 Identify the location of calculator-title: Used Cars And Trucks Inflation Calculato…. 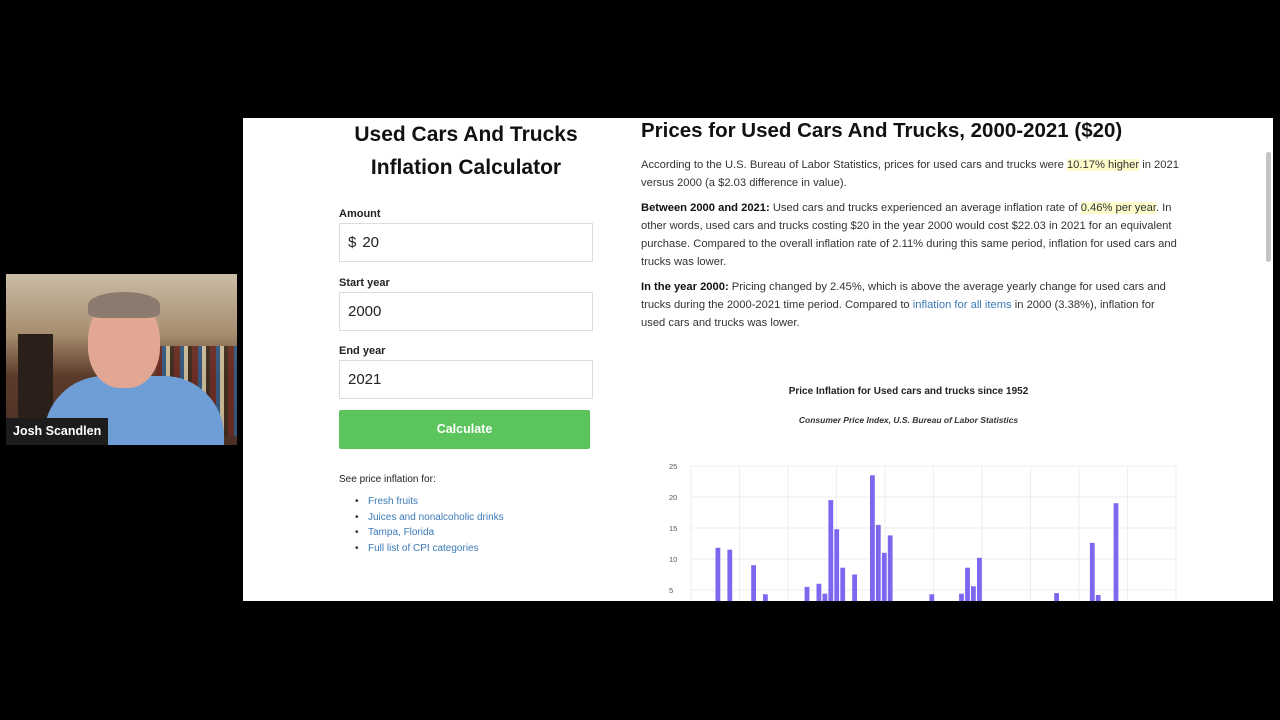
(466, 151).